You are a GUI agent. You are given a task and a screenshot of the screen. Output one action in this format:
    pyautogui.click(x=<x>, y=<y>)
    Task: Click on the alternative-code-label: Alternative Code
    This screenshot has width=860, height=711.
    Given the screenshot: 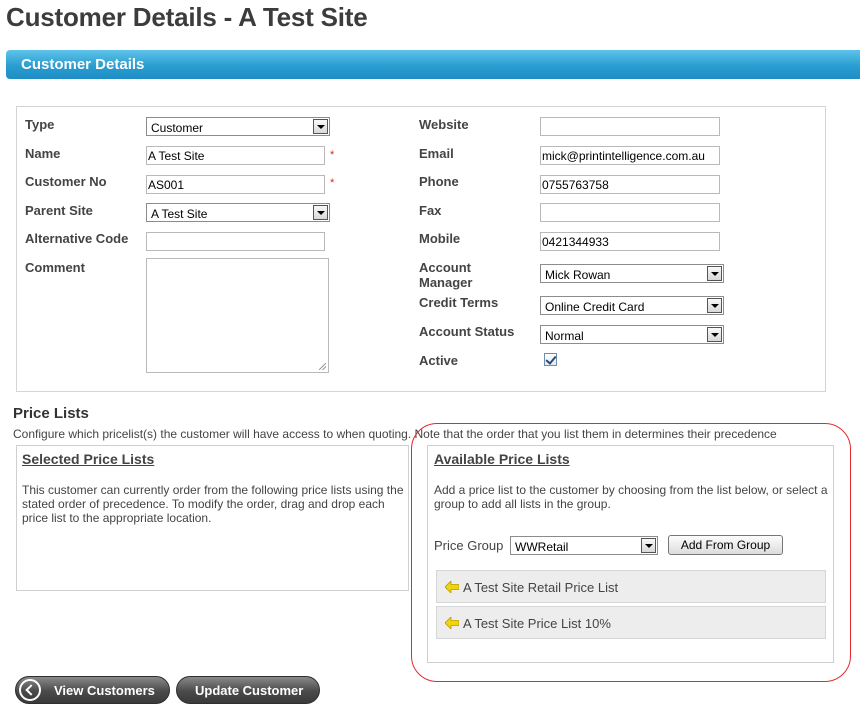 What is the action you would take?
    pyautogui.click(x=77, y=238)
    